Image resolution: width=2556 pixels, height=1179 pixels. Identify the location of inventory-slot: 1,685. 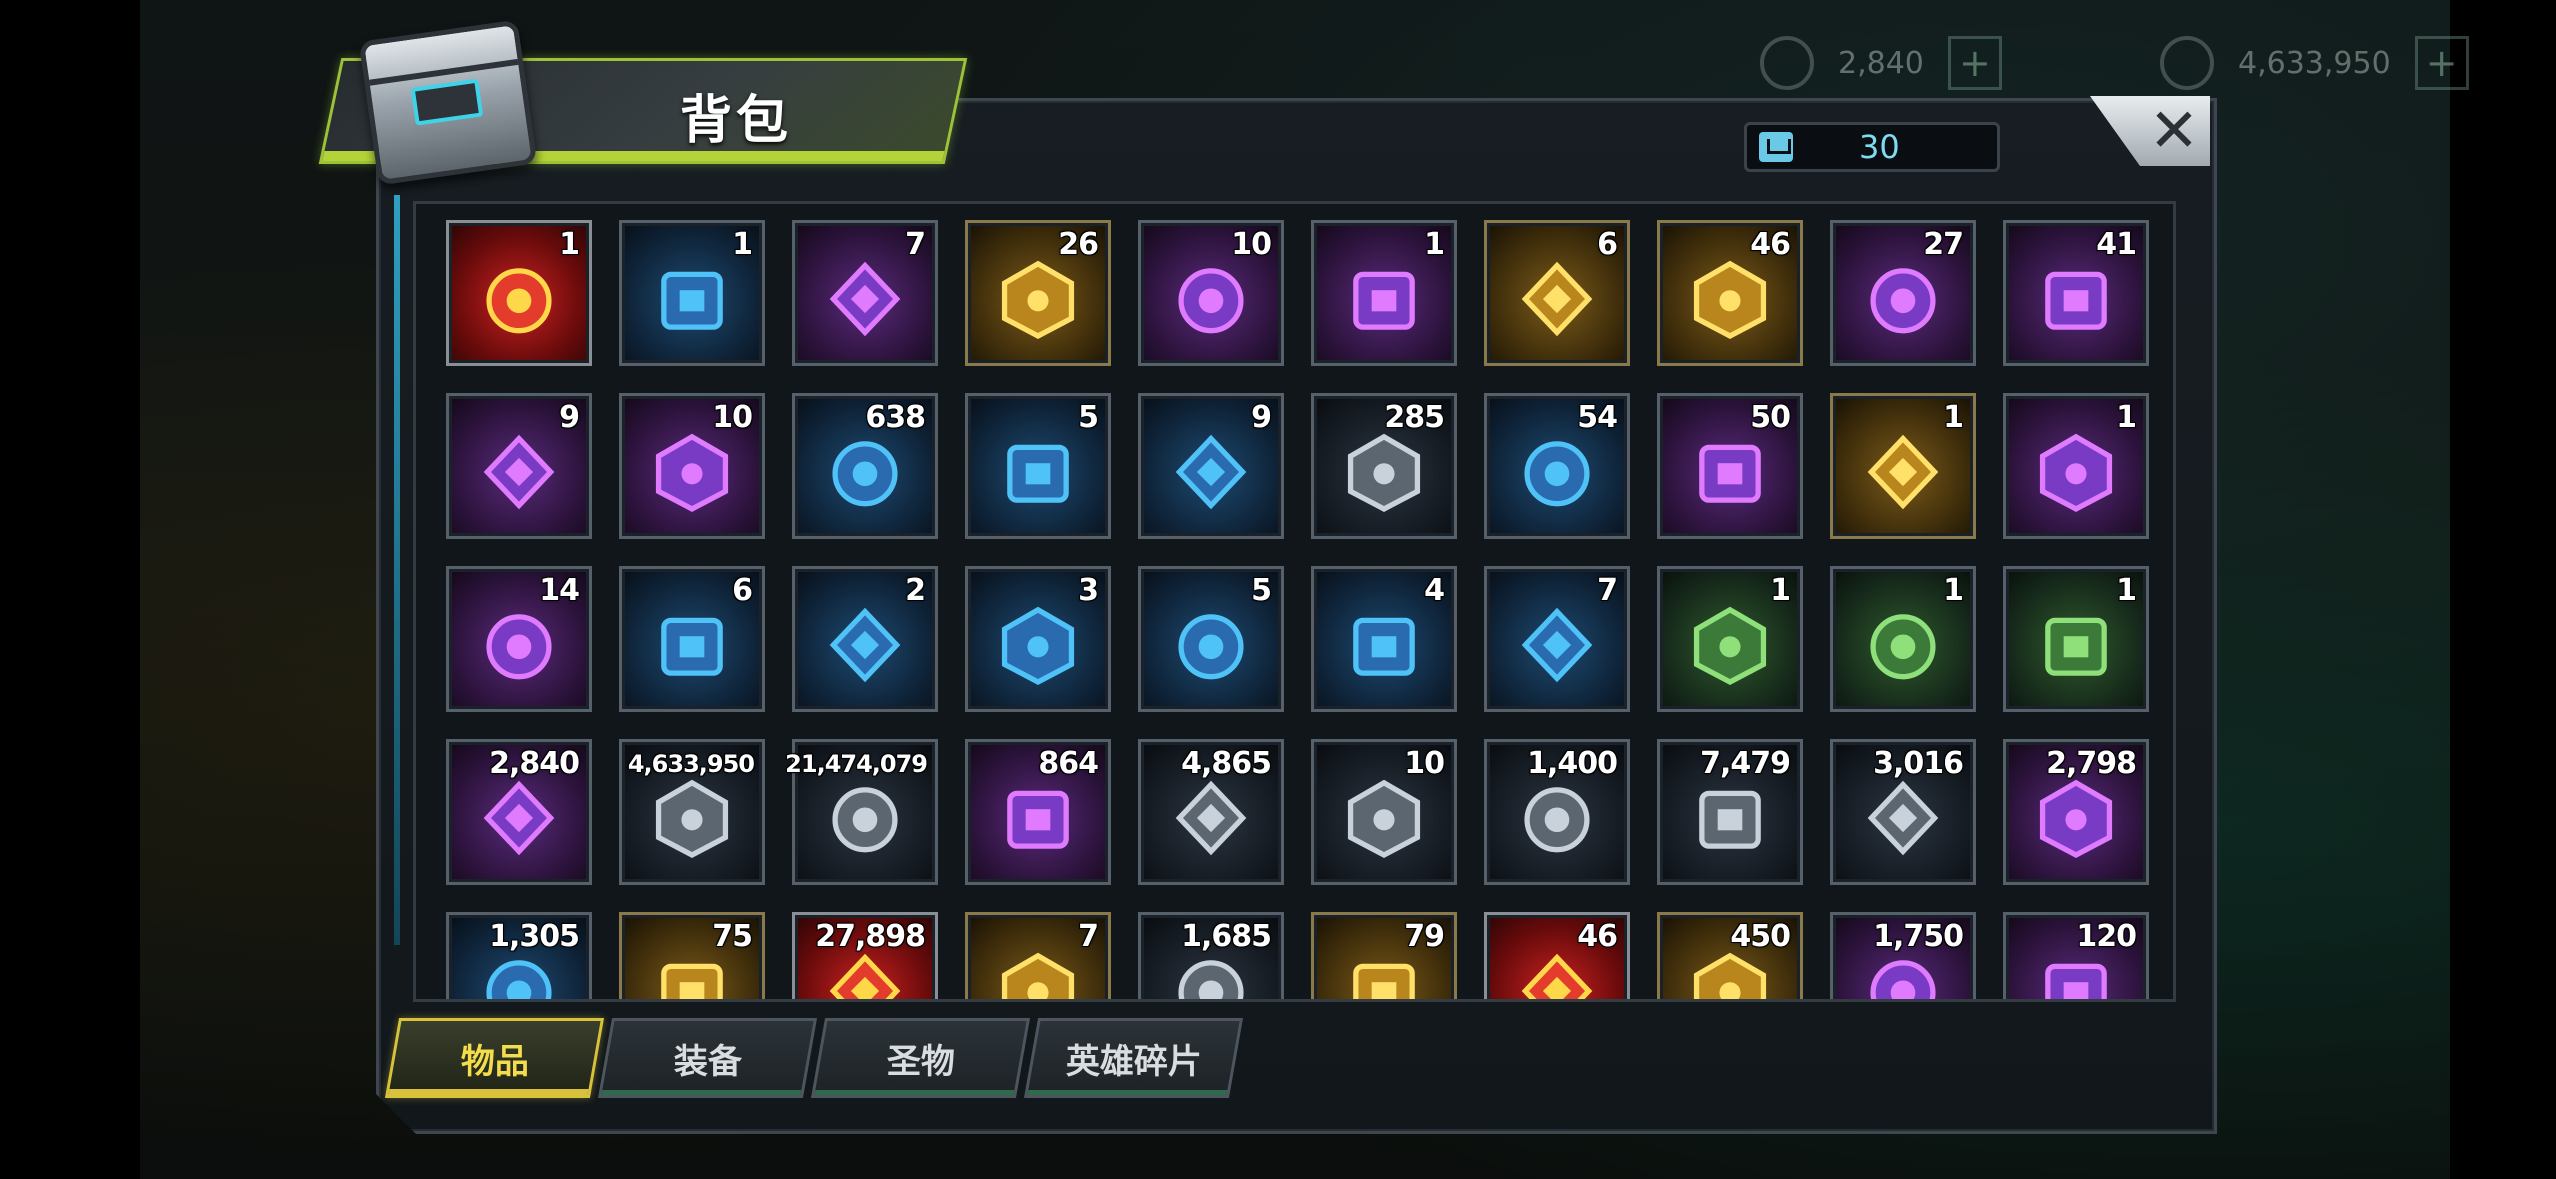
(1211, 955).